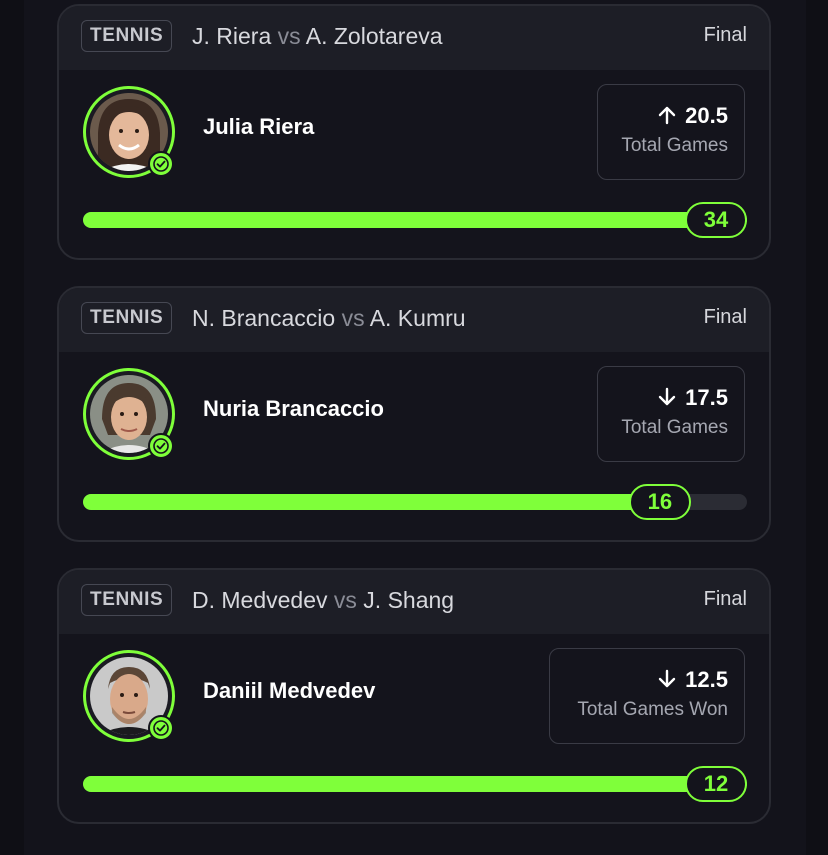  I want to click on pick-line-value: 12.5, so click(706, 679).